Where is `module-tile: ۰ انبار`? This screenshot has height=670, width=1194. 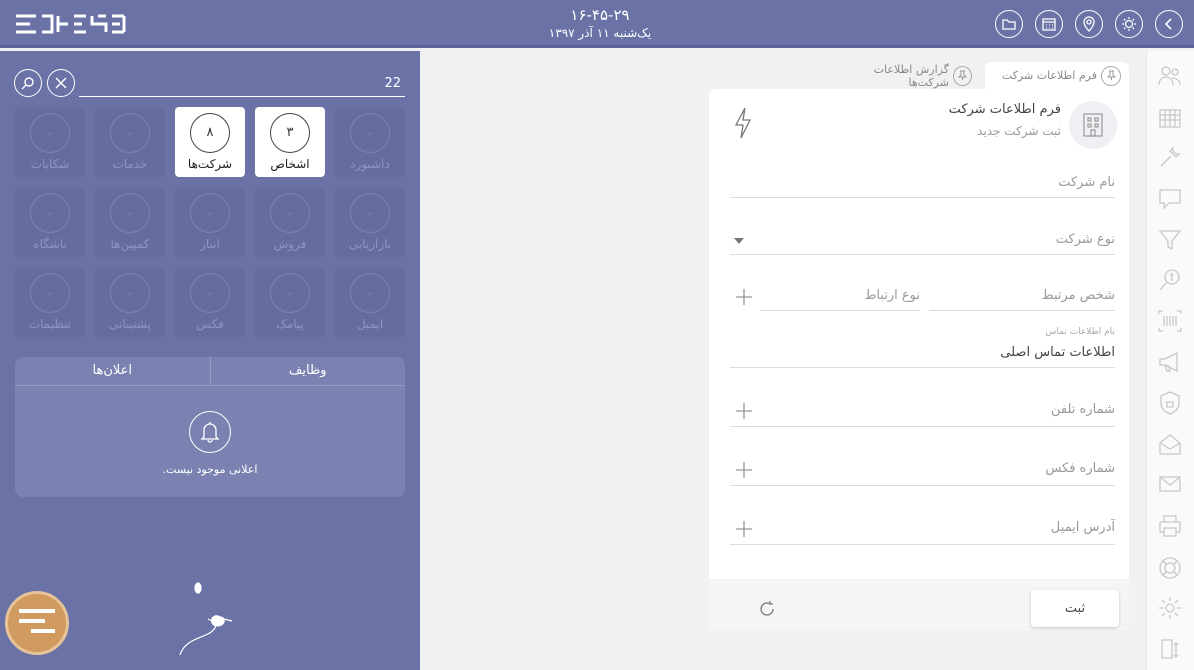 module-tile: ۰ انبار is located at coordinates (210, 222).